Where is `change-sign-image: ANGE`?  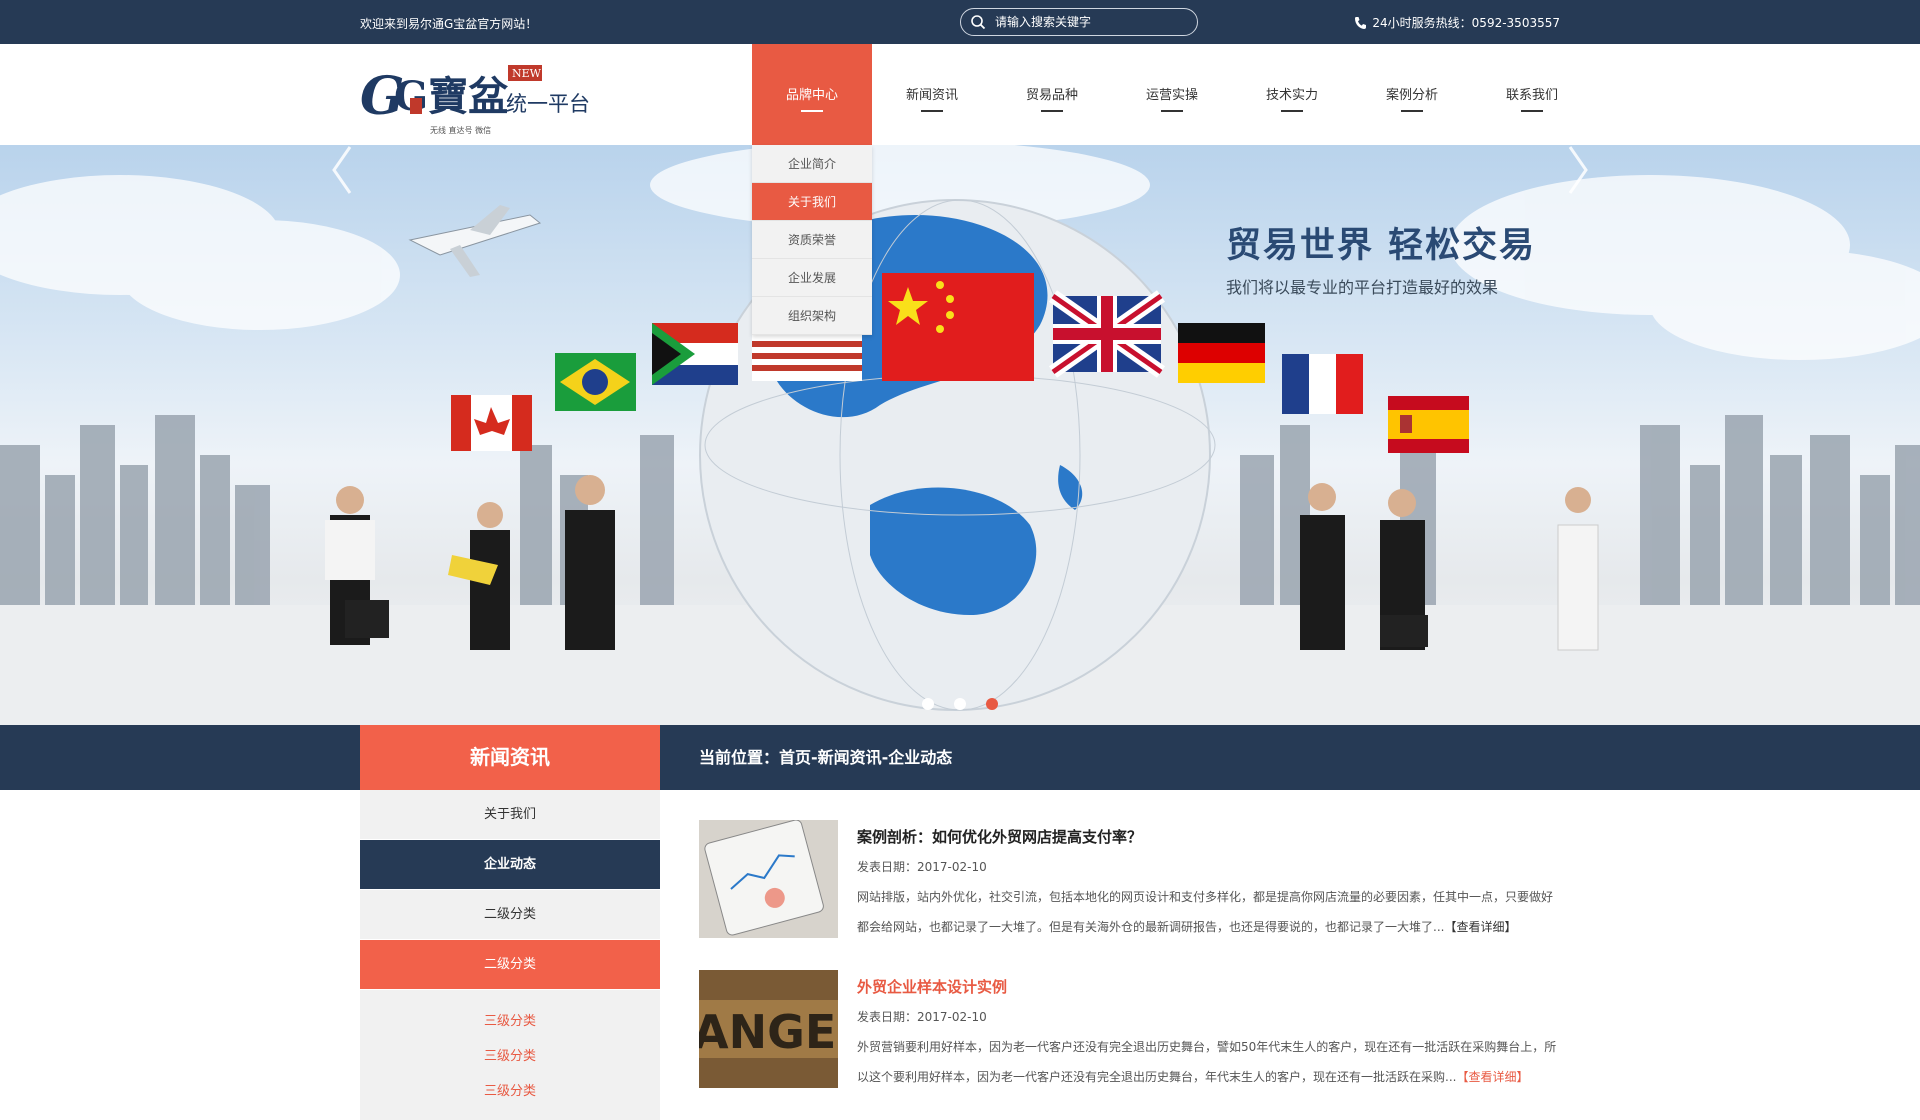
change-sign-image: ANGE is located at coordinates (768, 1029).